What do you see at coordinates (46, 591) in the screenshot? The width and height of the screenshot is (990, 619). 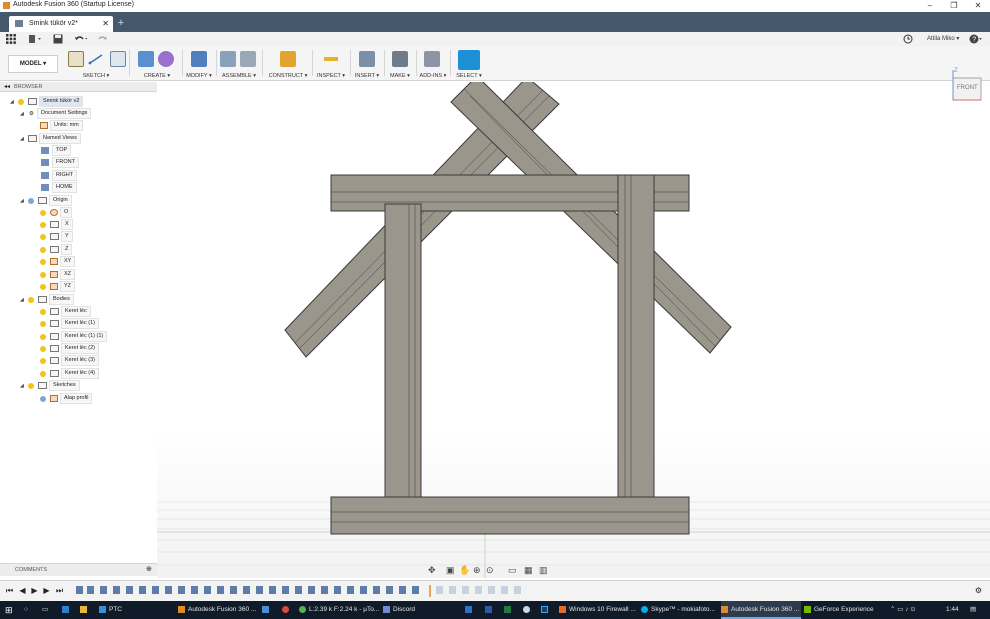 I see `timeline-forward-button: ▶` at bounding box center [46, 591].